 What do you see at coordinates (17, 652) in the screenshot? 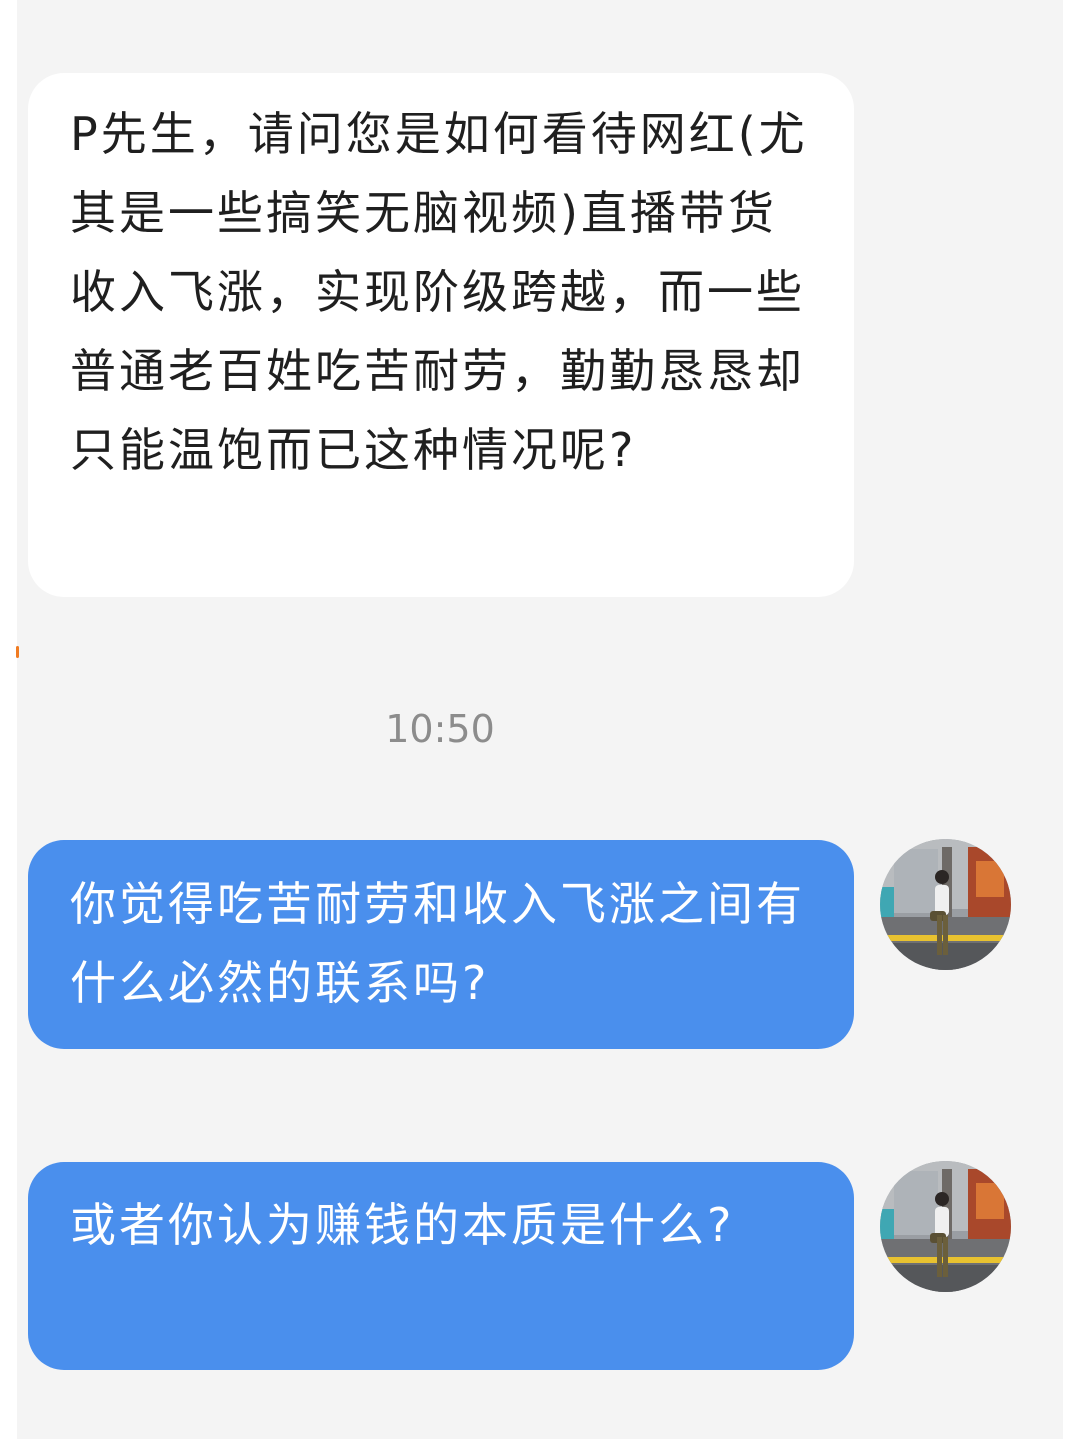
I see `scroll-indicator` at bounding box center [17, 652].